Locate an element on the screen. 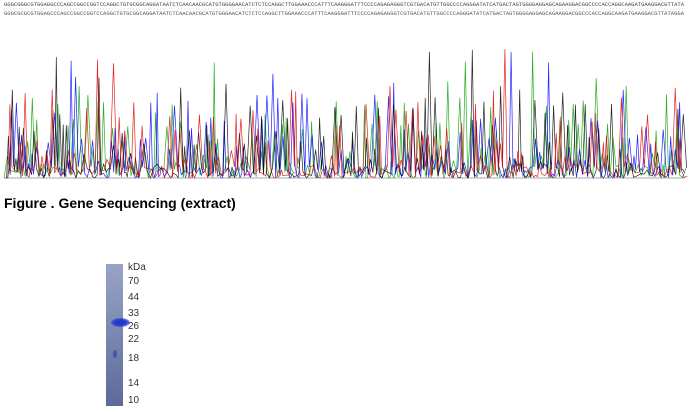  marker-22: 22 is located at coordinates (134, 339).